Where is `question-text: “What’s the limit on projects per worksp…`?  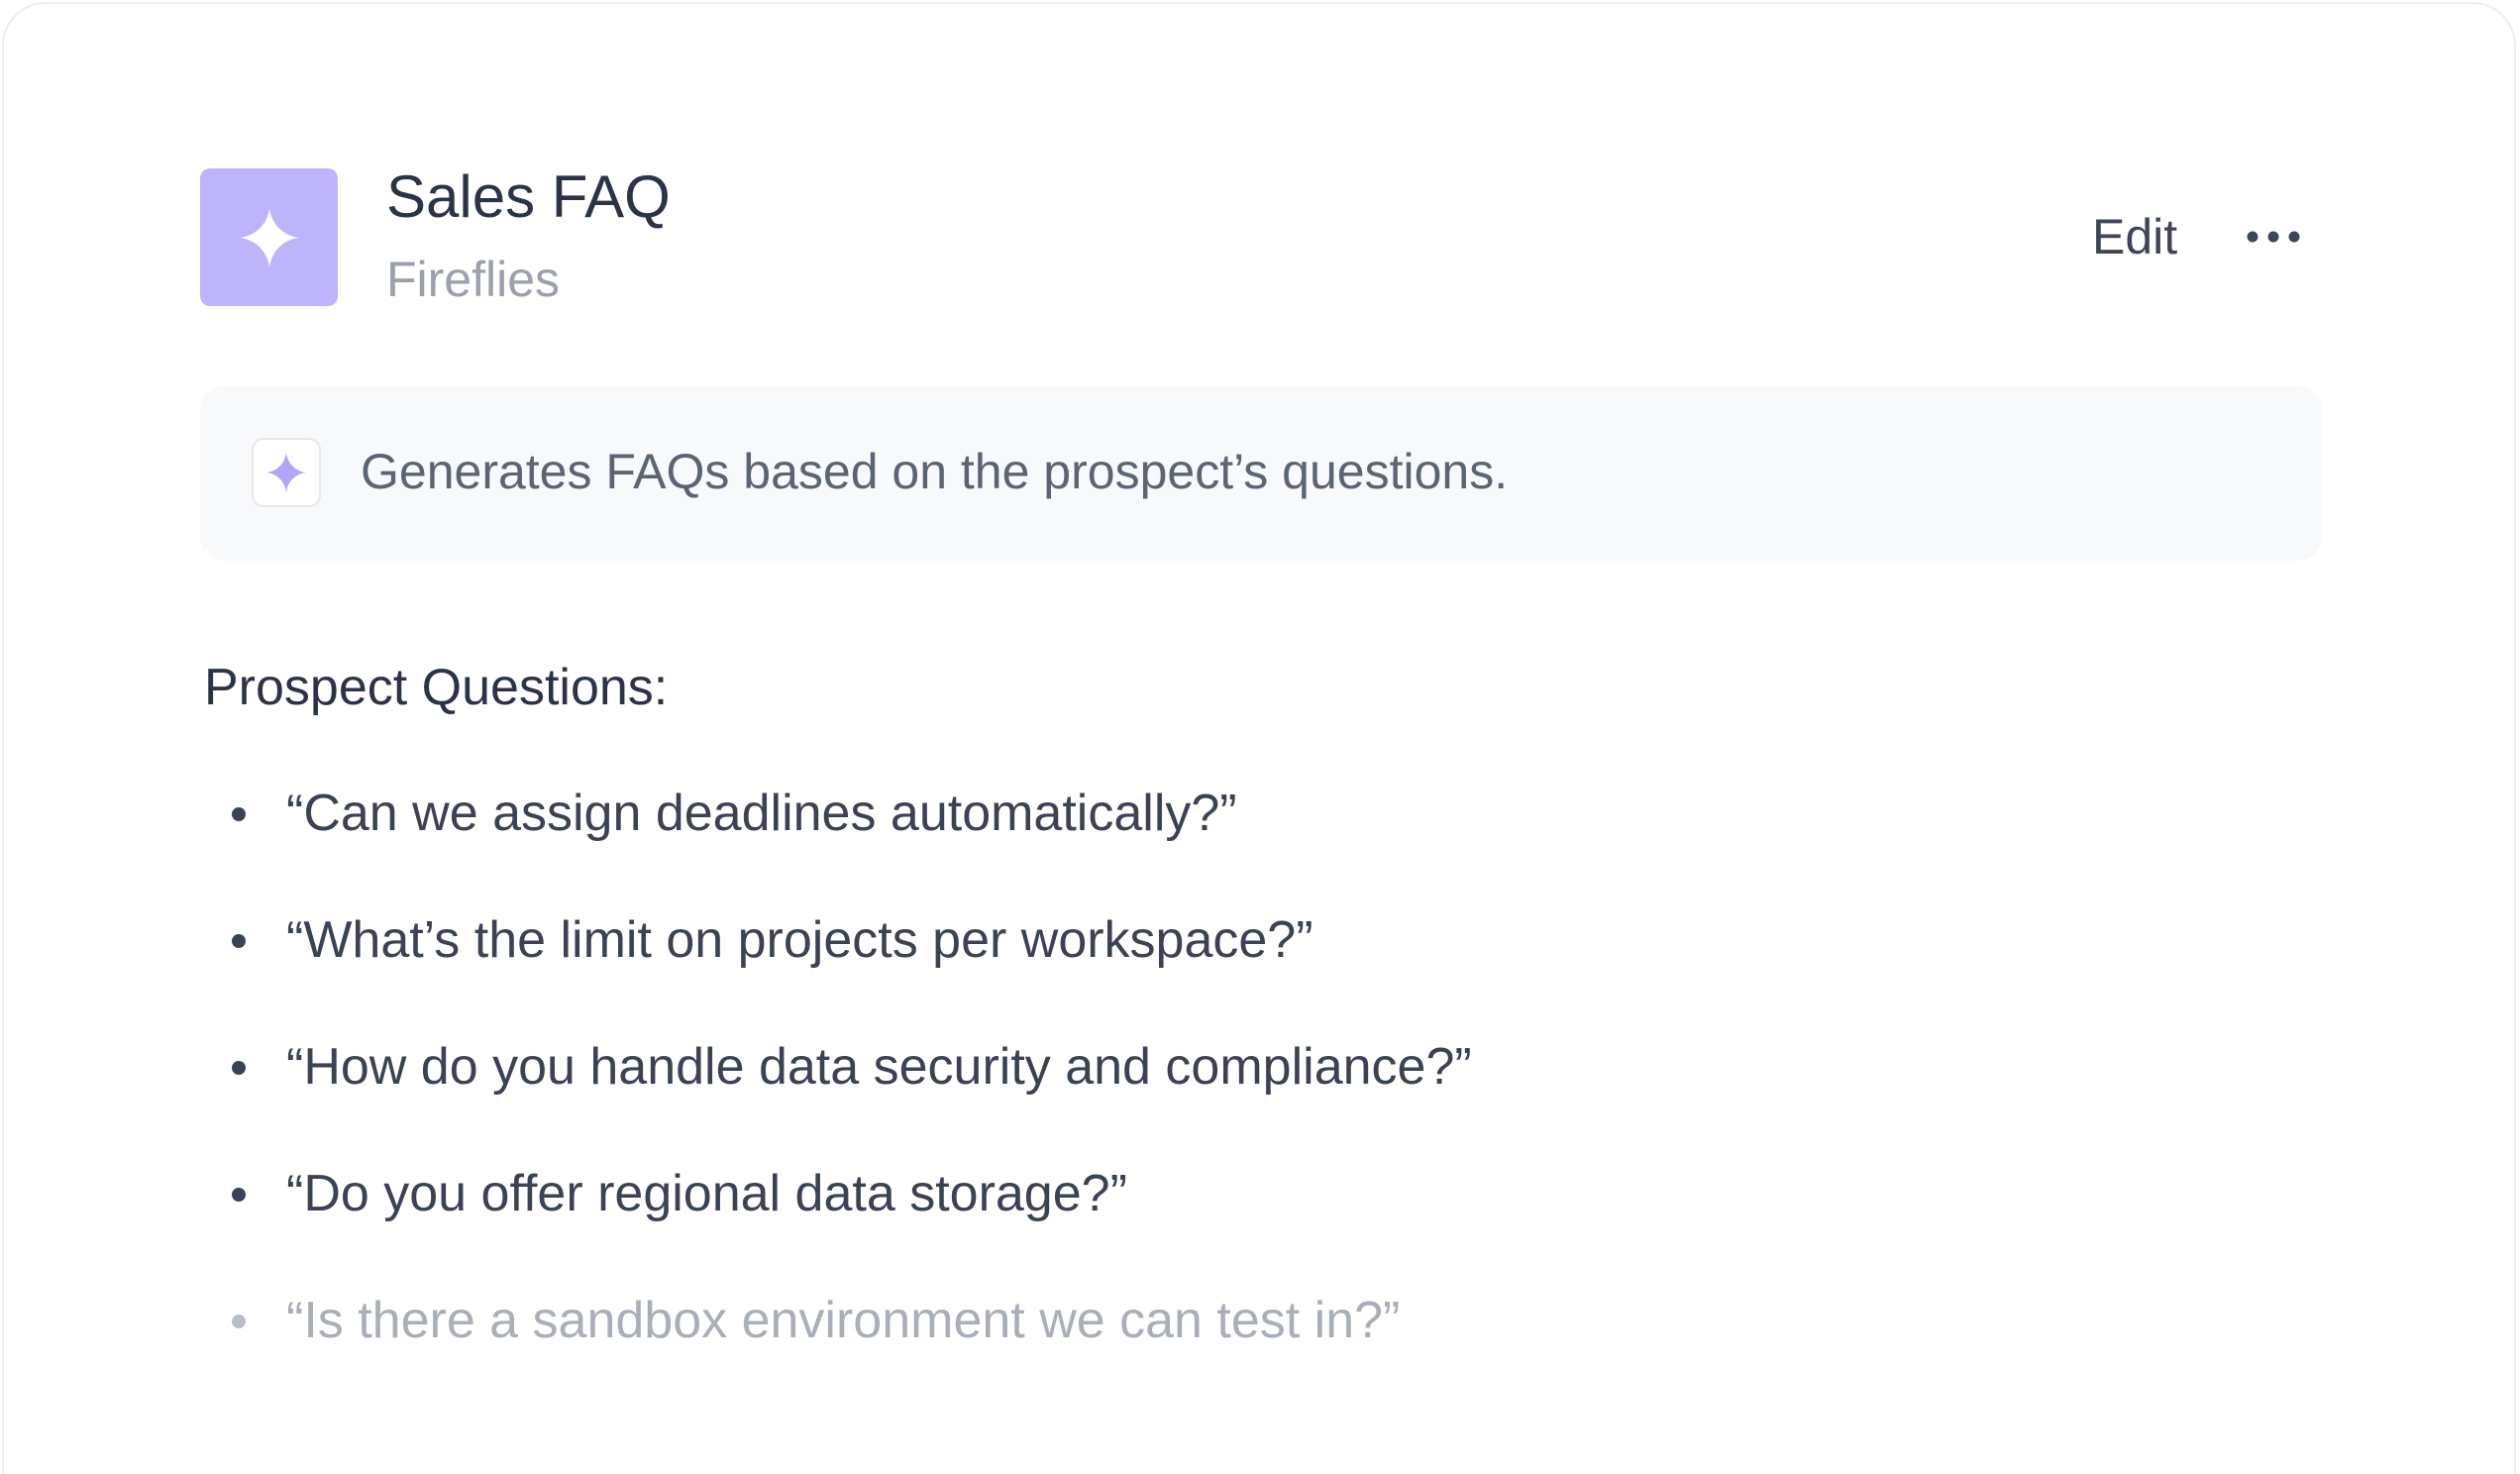 question-text: “What’s the limit on projects per worksp… is located at coordinates (799, 940).